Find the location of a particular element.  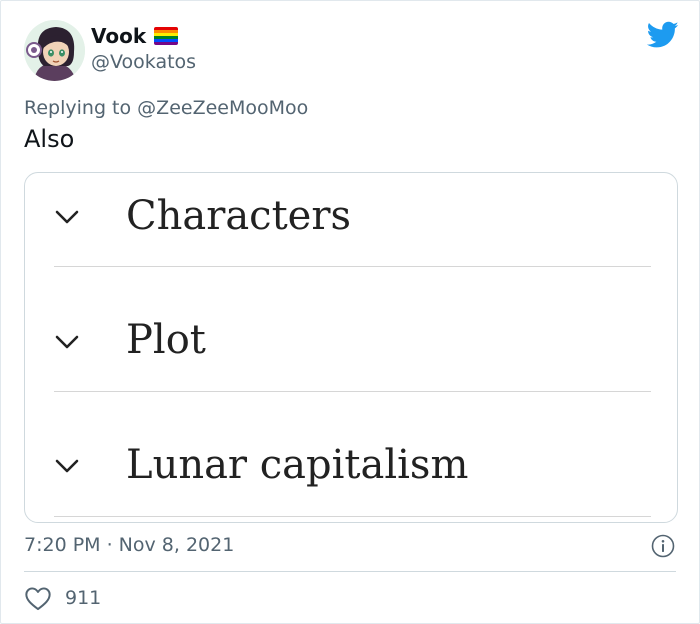

info-icon is located at coordinates (663, 546).